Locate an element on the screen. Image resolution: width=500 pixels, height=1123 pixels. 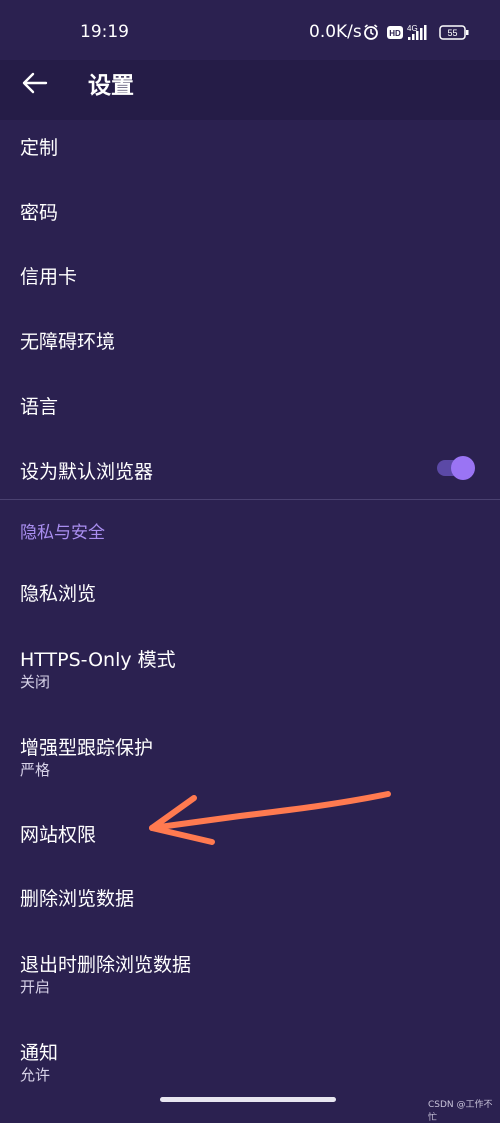
watermark: CSDN @工作不忙 is located at coordinates (460, 1111).